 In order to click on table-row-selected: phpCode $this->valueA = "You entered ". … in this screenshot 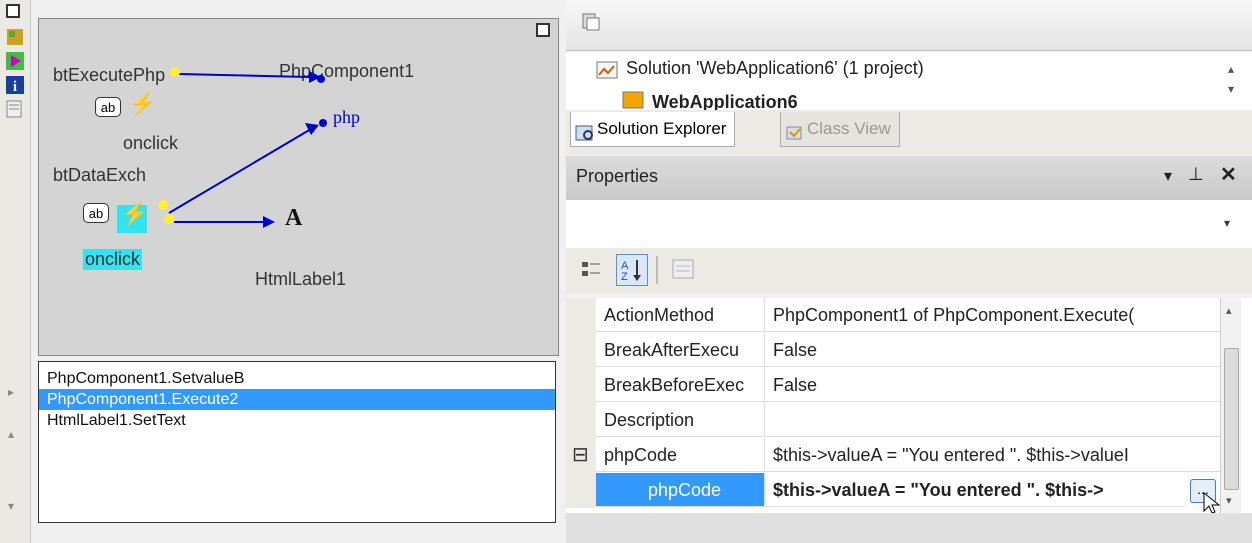, I will do `click(893, 493)`.